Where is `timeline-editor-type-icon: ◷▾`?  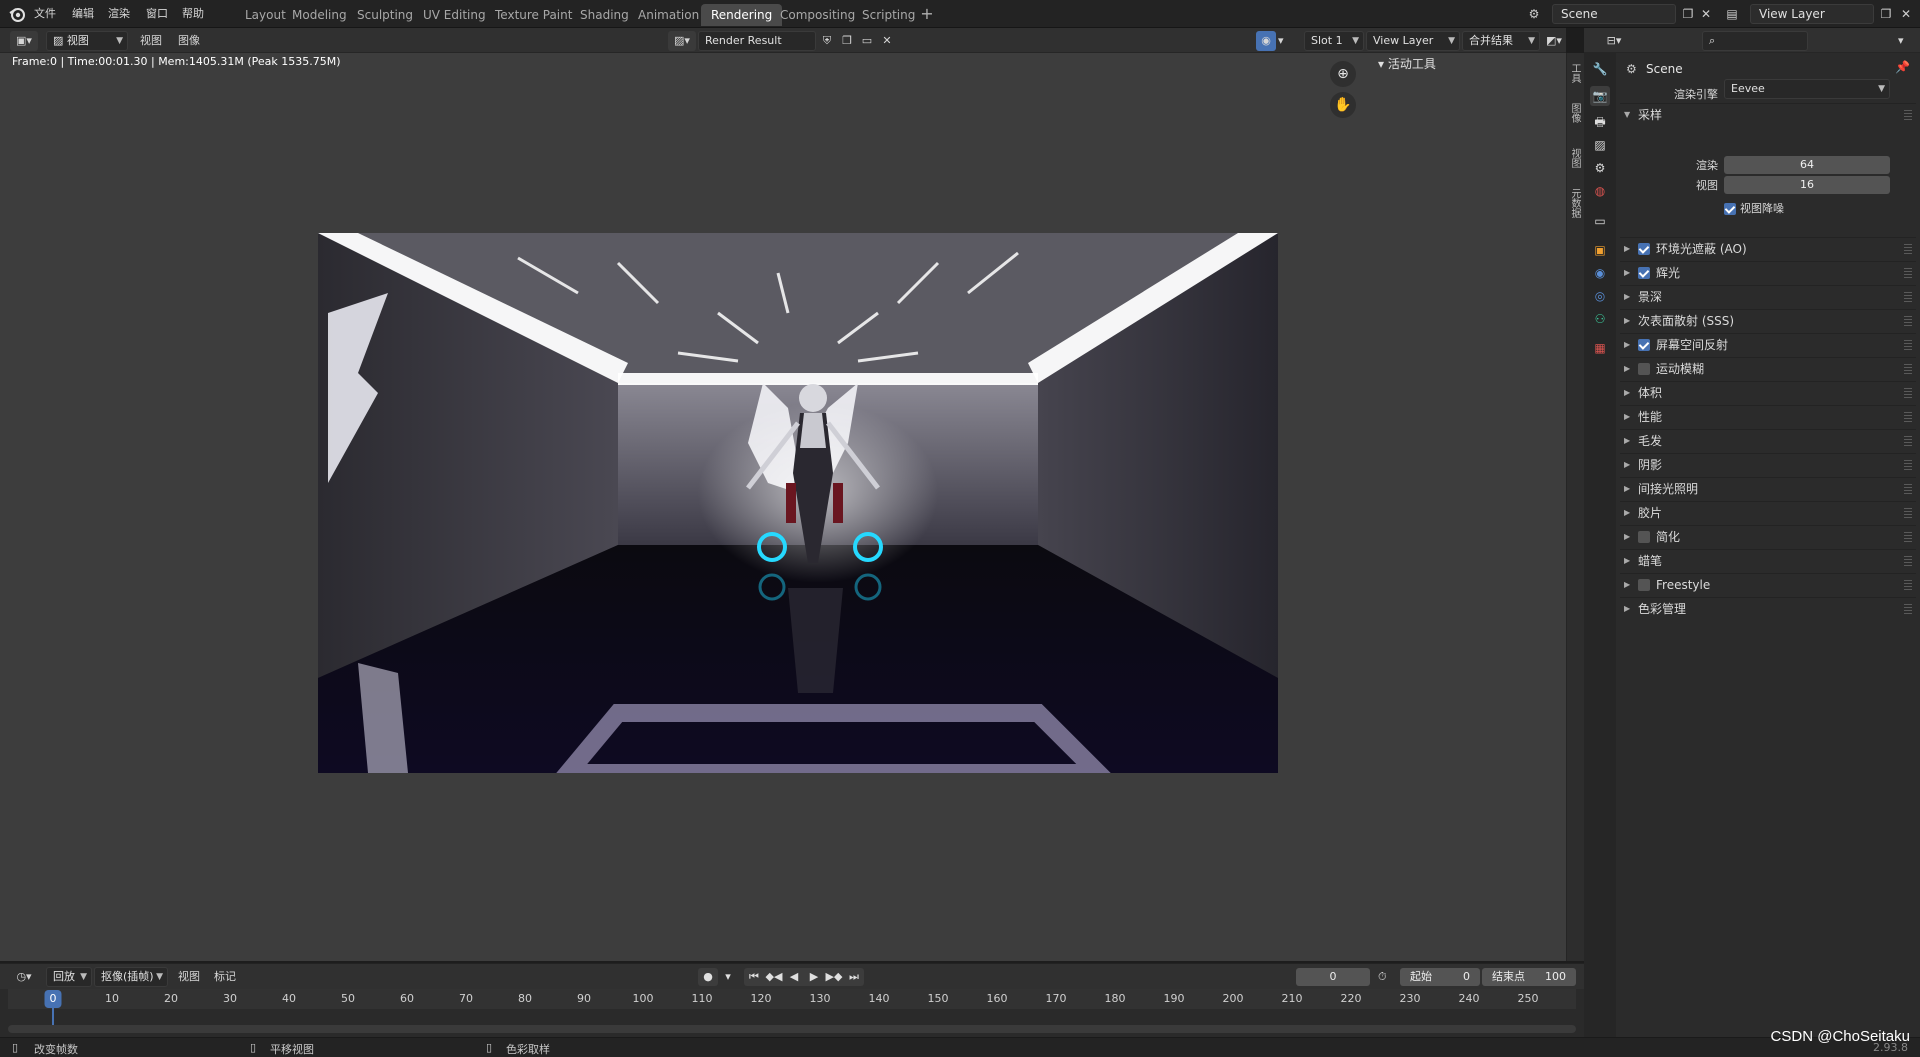 timeline-editor-type-icon: ◷▾ is located at coordinates (24, 977).